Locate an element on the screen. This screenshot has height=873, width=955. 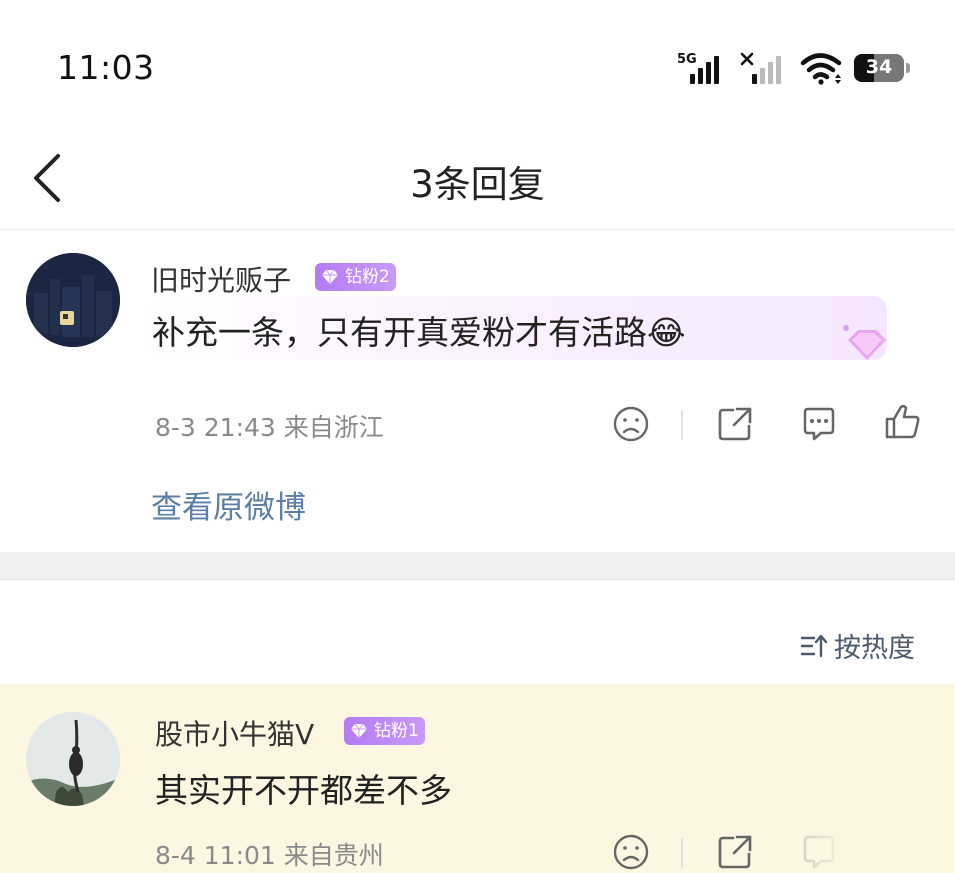
signal-5g-icon: 5G is located at coordinates (702, 68).